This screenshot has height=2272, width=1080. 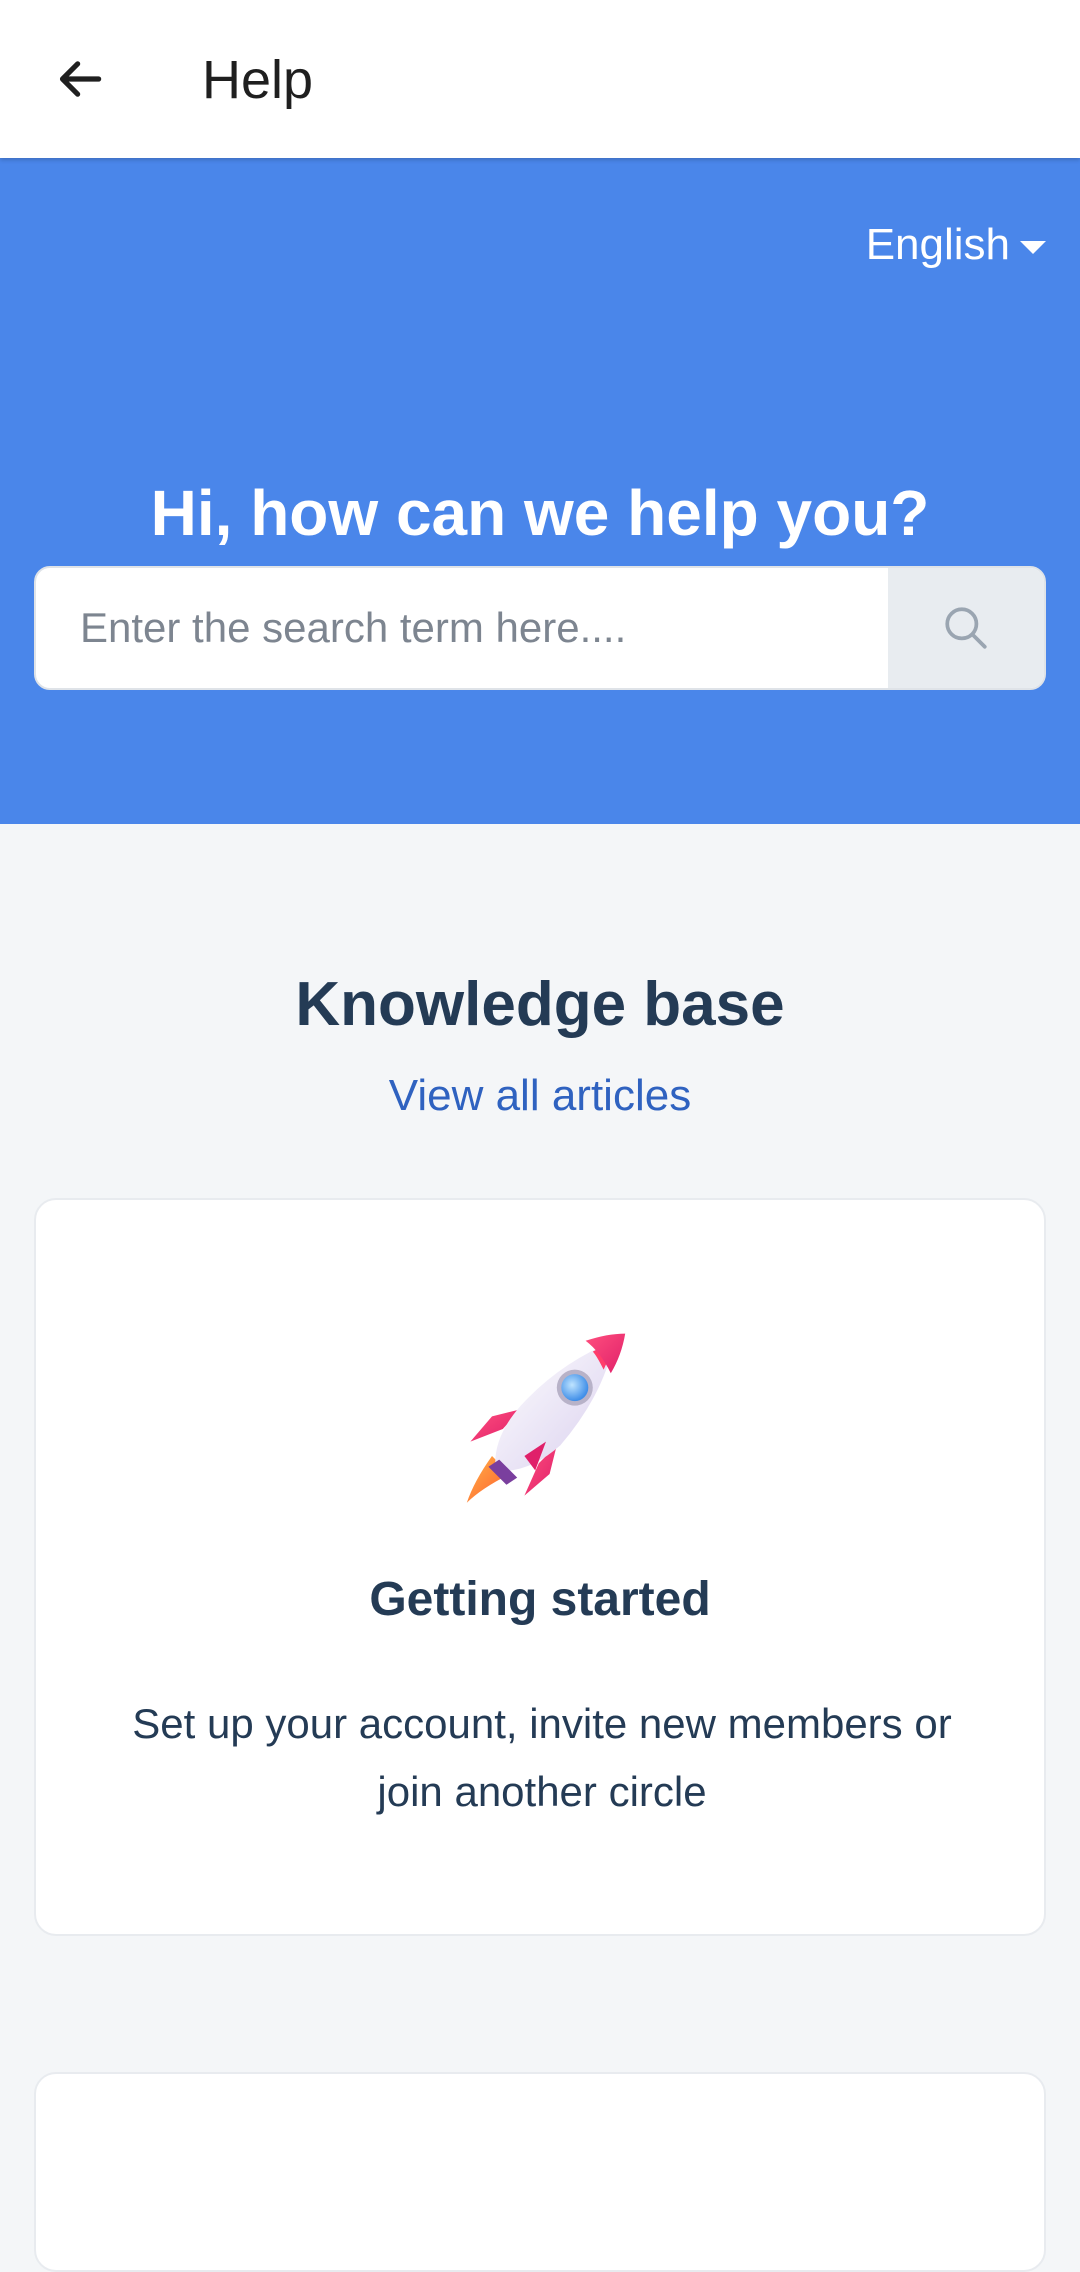 What do you see at coordinates (462, 628) in the screenshot?
I see `search-input` at bounding box center [462, 628].